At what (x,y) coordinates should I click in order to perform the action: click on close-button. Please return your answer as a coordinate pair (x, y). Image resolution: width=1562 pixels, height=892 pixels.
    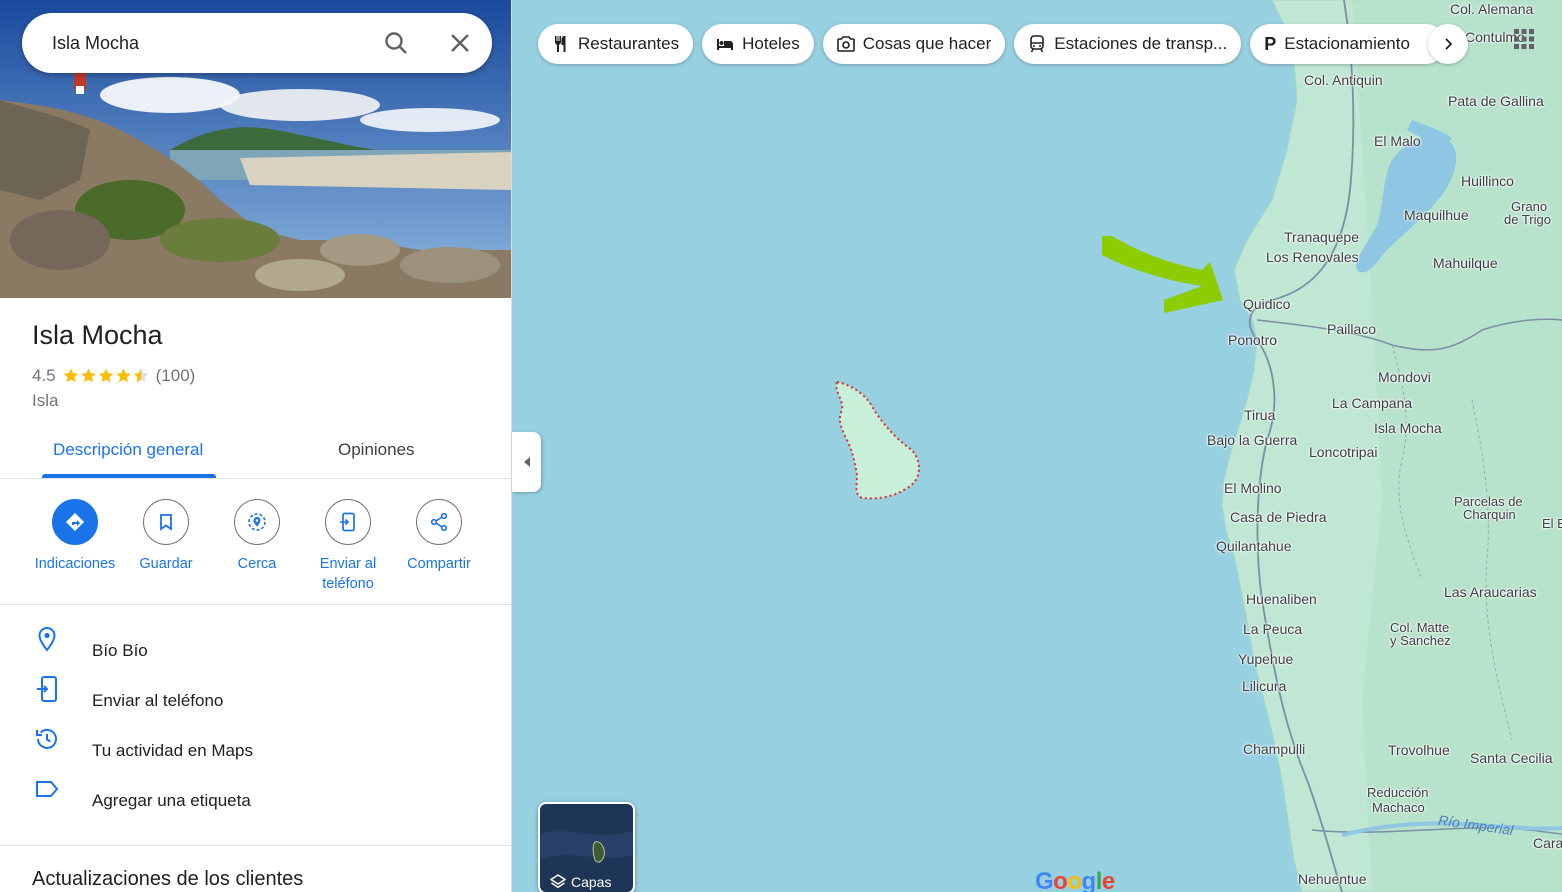
    Looking at the image, I should click on (460, 43).